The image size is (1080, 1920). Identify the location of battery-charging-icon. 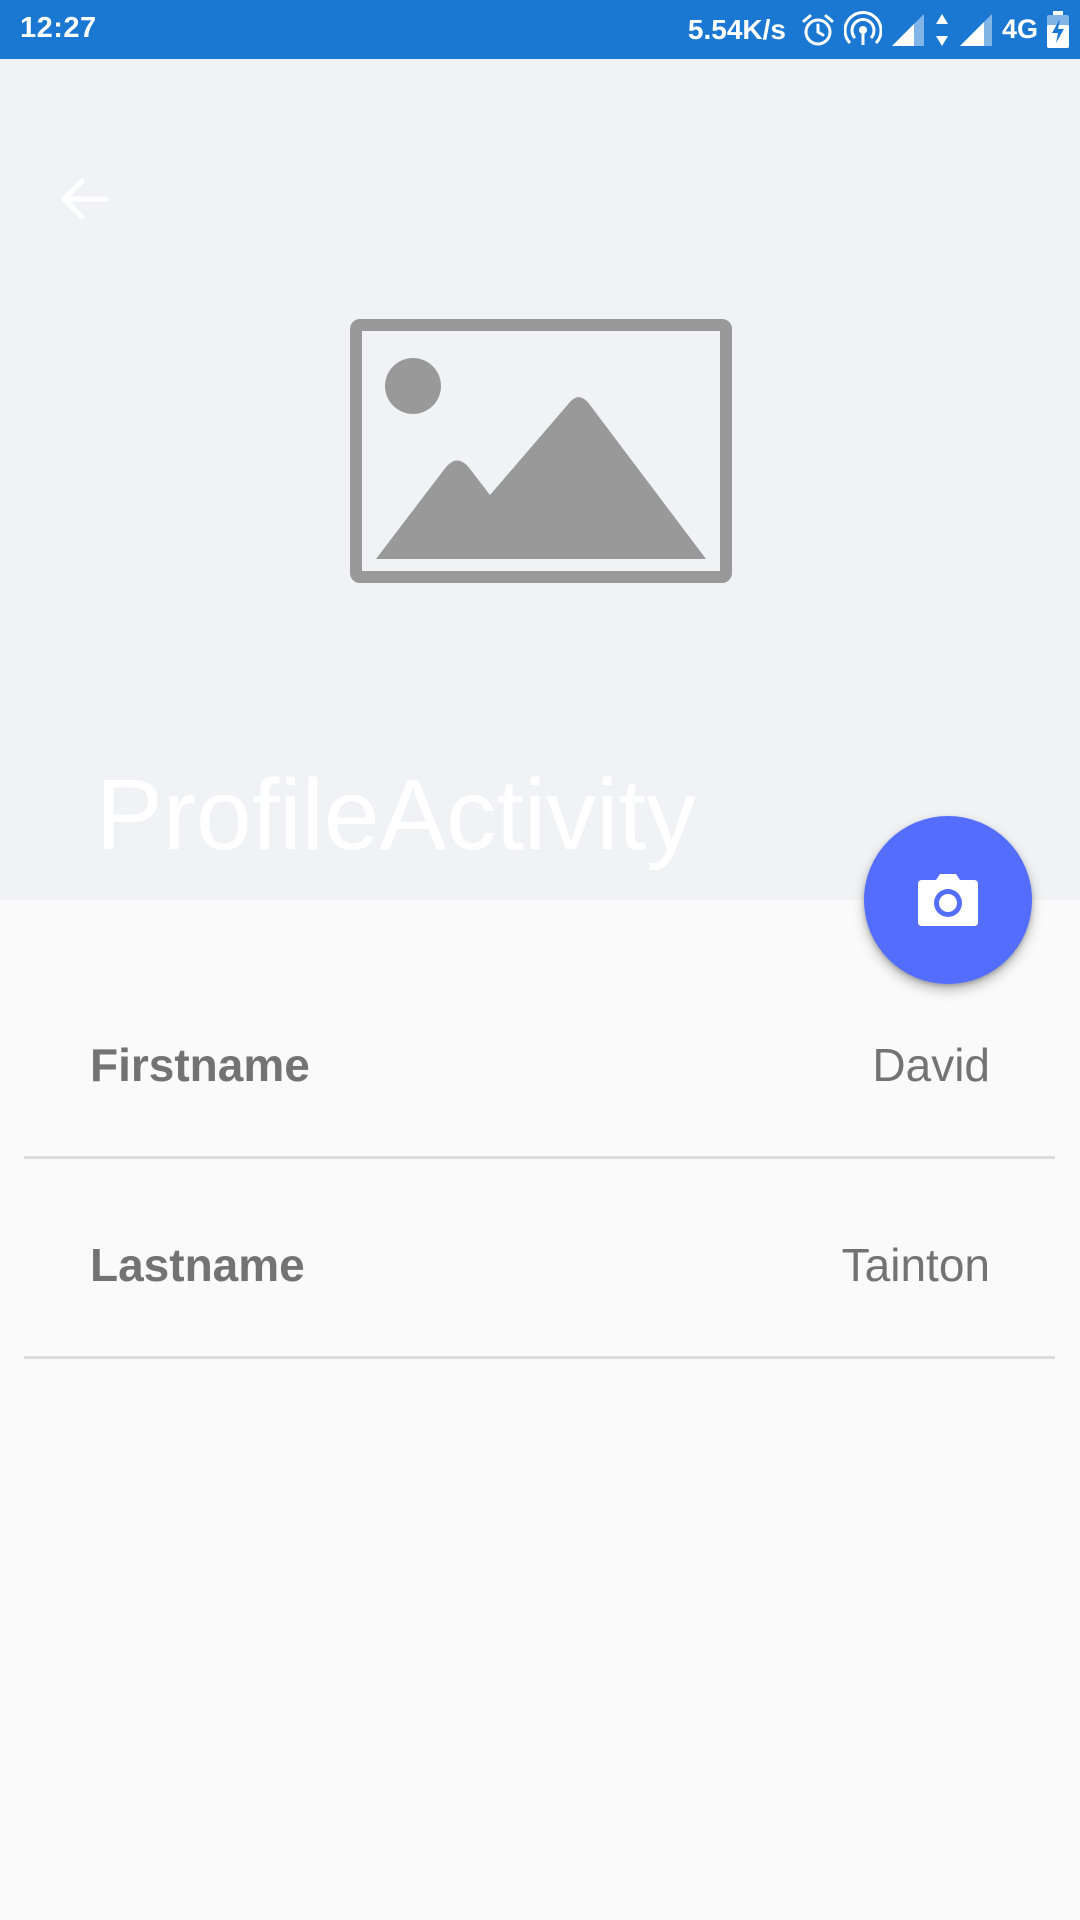
(1058, 29).